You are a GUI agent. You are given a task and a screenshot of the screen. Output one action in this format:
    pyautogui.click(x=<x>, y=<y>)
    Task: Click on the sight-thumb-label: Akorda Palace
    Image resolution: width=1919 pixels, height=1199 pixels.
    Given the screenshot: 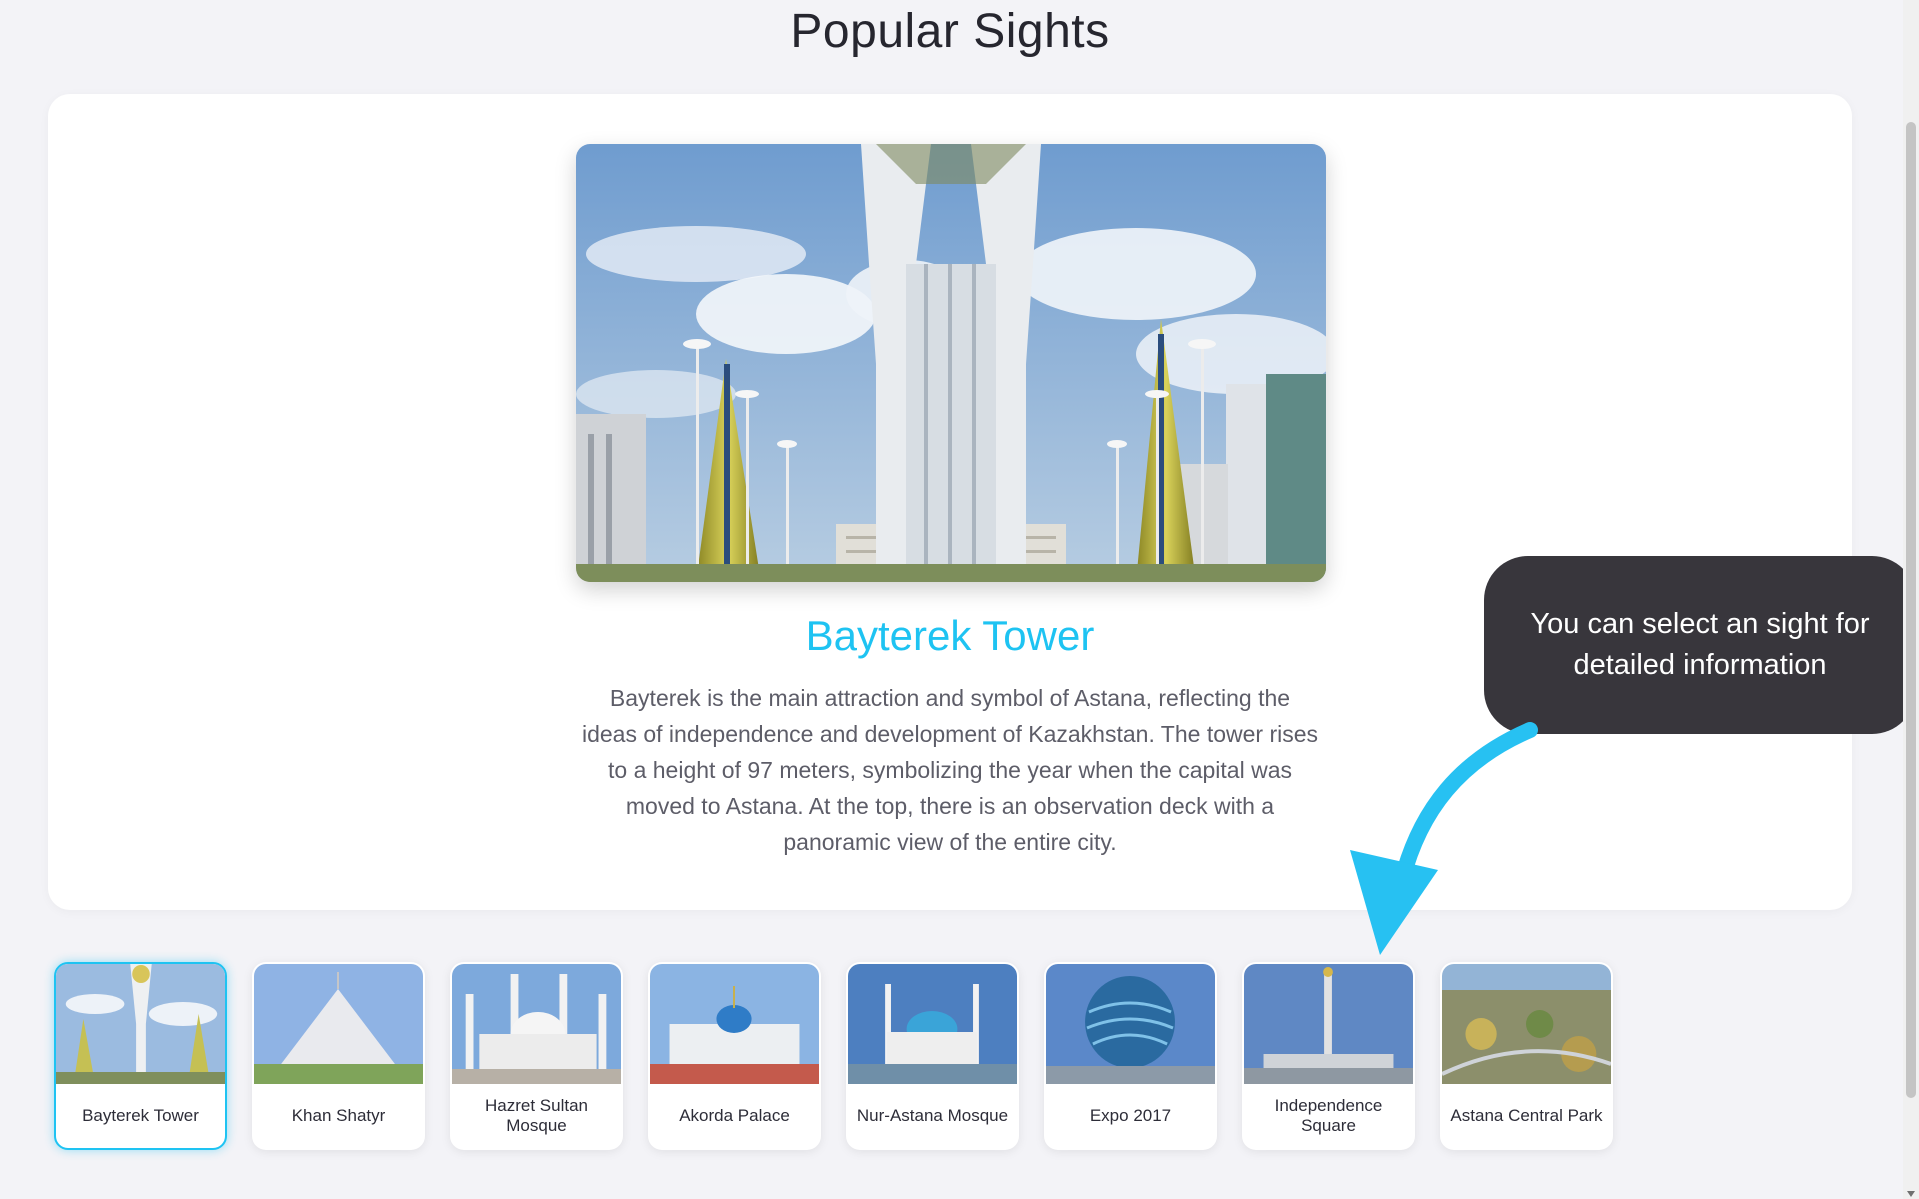 What is the action you would take?
    pyautogui.click(x=734, y=1115)
    